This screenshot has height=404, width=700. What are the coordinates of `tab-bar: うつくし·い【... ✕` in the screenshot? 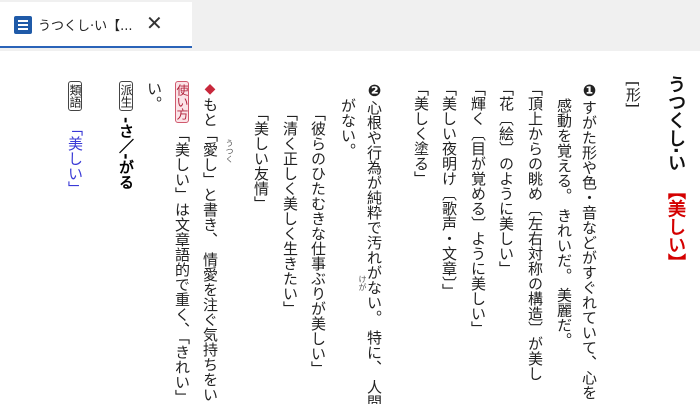 It's located at (350, 25).